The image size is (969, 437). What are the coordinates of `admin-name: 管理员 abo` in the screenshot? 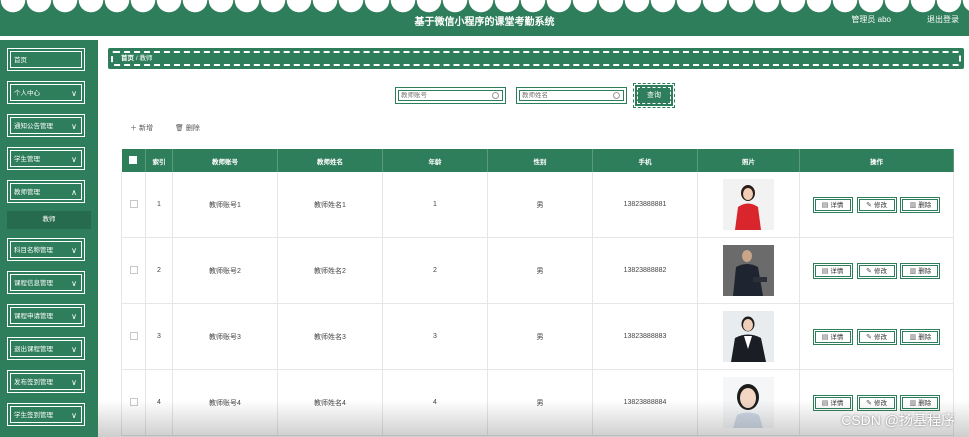 It's located at (871, 19).